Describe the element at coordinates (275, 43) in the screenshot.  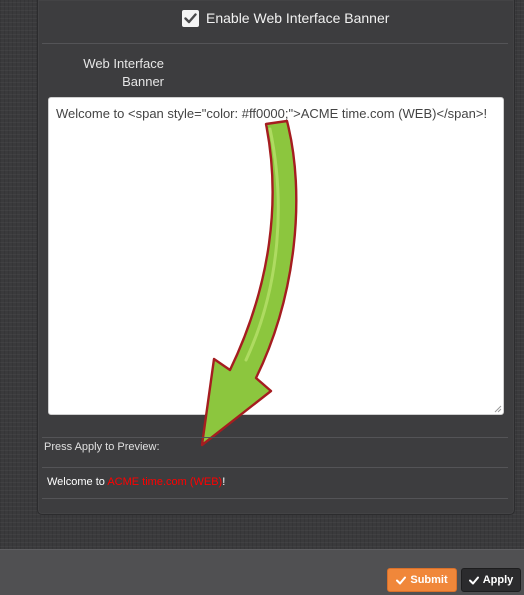
I see `section-divider` at that location.